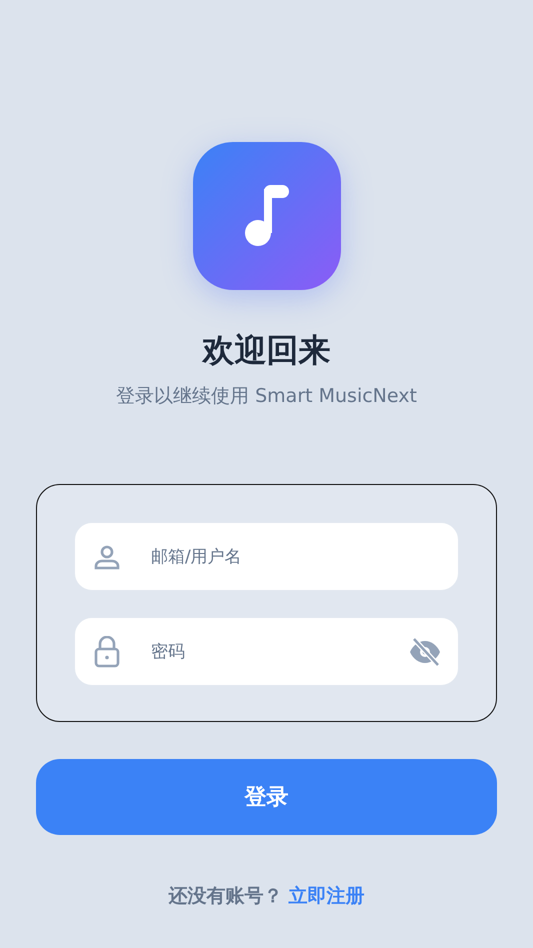  What do you see at coordinates (225, 896) in the screenshot?
I see `signup-prompt: 还没有账号？` at bounding box center [225, 896].